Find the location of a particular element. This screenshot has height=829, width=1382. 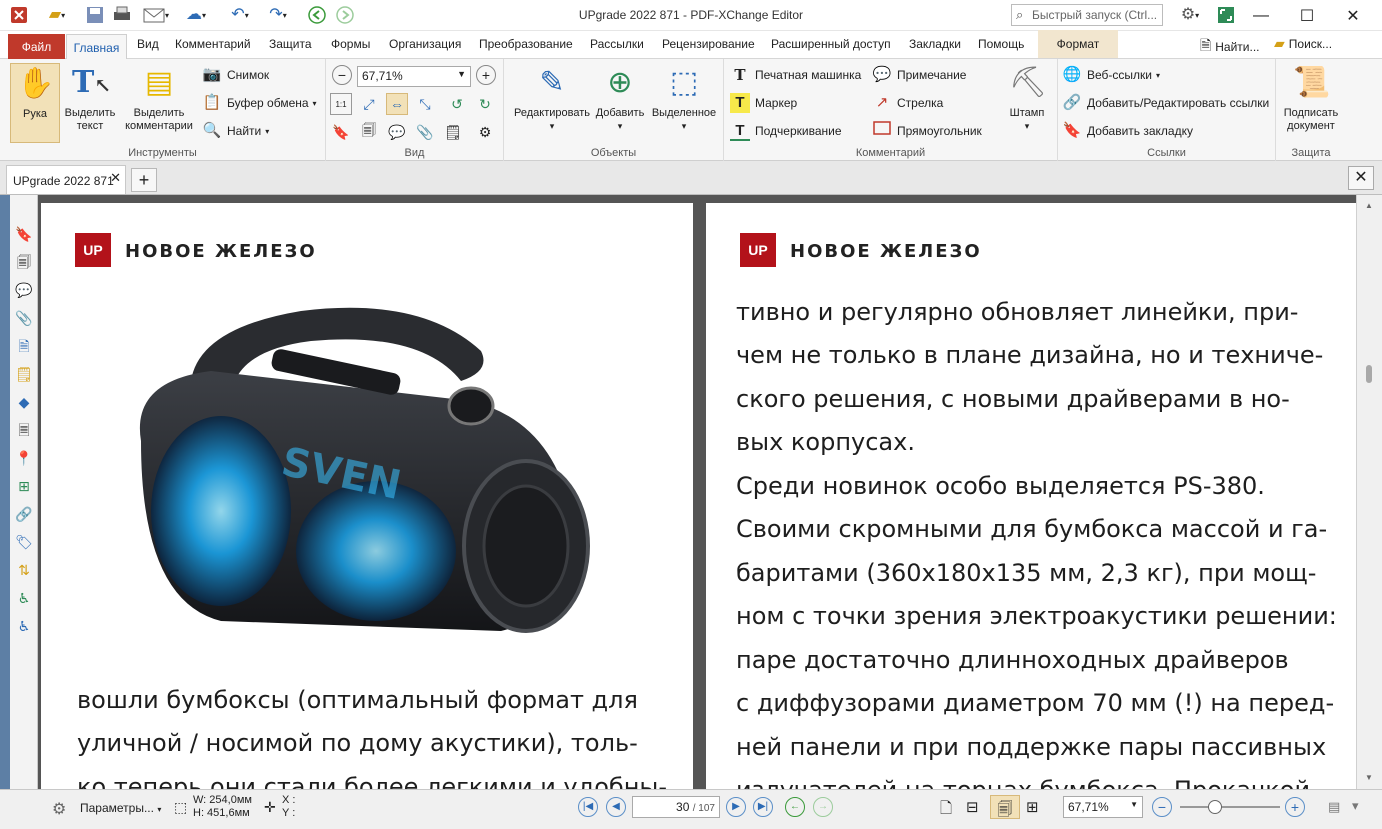

vertical-scrollbar: ▲ ▼ is located at coordinates (1369, 492).